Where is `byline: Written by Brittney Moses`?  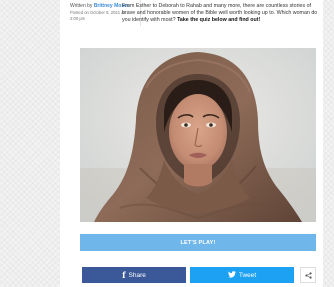 byline: Written by Brittney Moses is located at coordinates (100, 6).